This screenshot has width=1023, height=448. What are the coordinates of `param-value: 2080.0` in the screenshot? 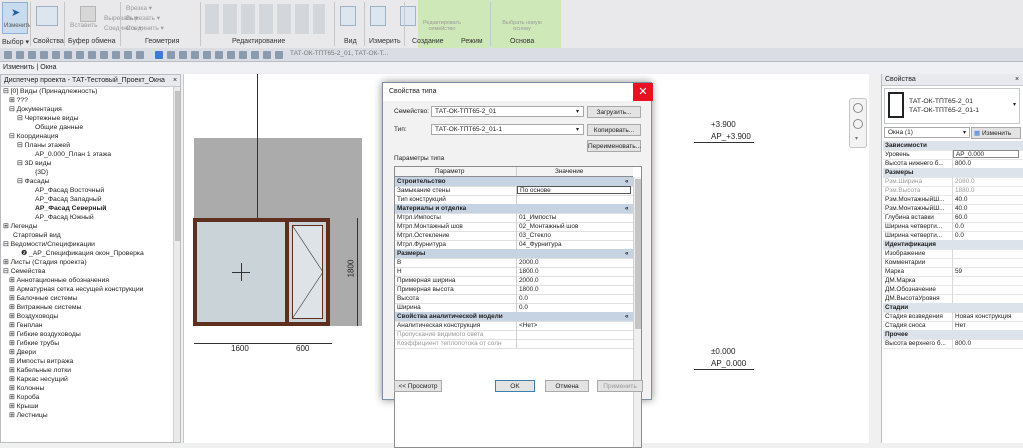 It's located at (965, 181).